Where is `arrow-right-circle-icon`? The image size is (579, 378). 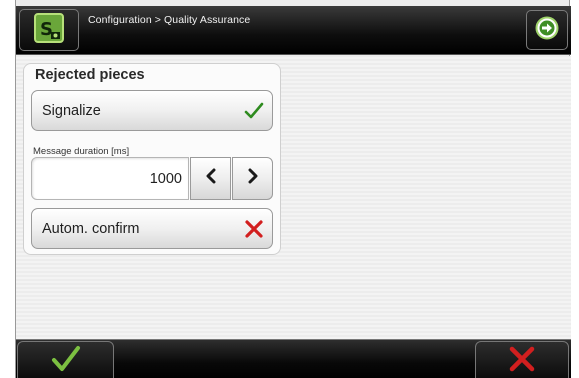
arrow-right-circle-icon is located at coordinates (547, 30).